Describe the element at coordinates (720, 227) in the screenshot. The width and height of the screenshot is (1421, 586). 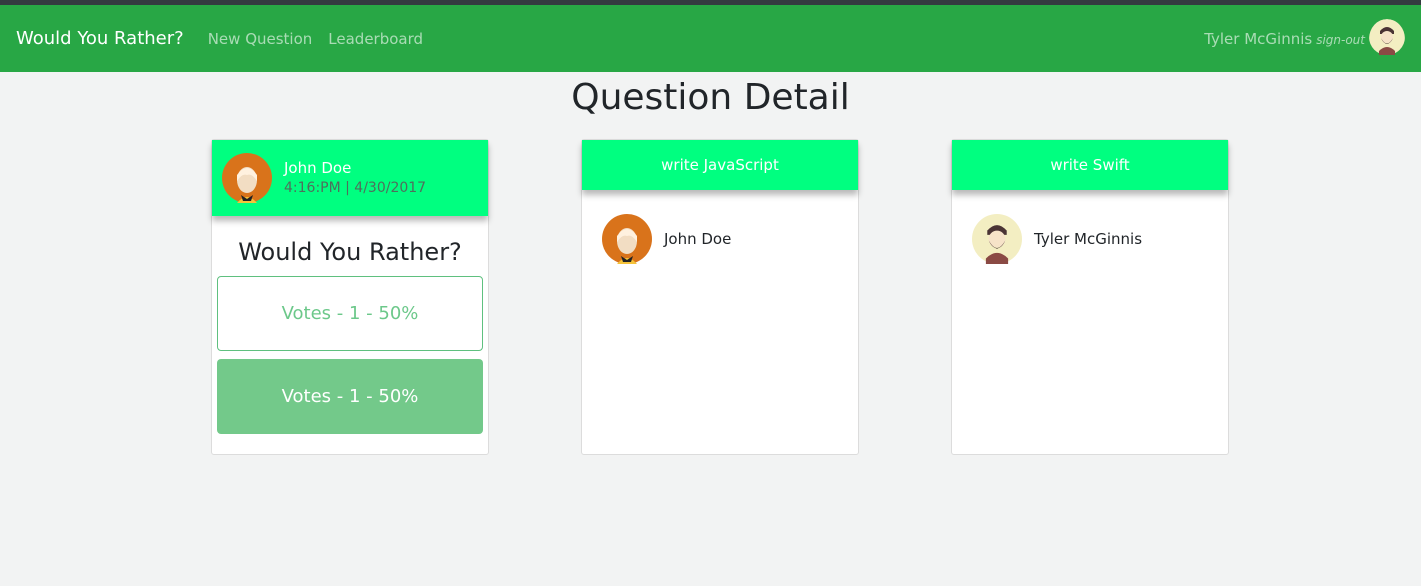
I see `voter-item: John Doe` at that location.